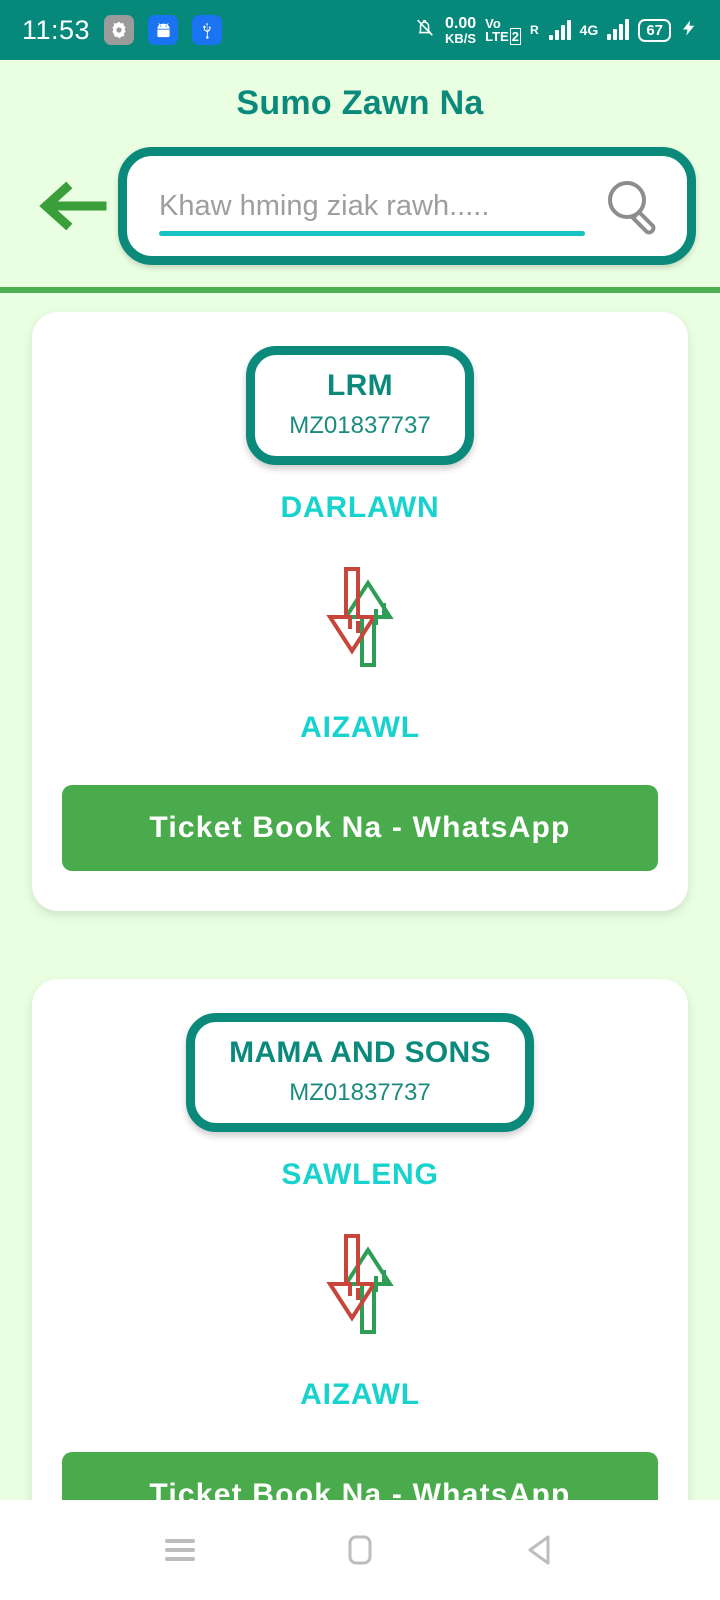 Image resolution: width=720 pixels, height=1600 pixels. What do you see at coordinates (360, 507) in the screenshot?
I see `origin-place: DARLAWN` at bounding box center [360, 507].